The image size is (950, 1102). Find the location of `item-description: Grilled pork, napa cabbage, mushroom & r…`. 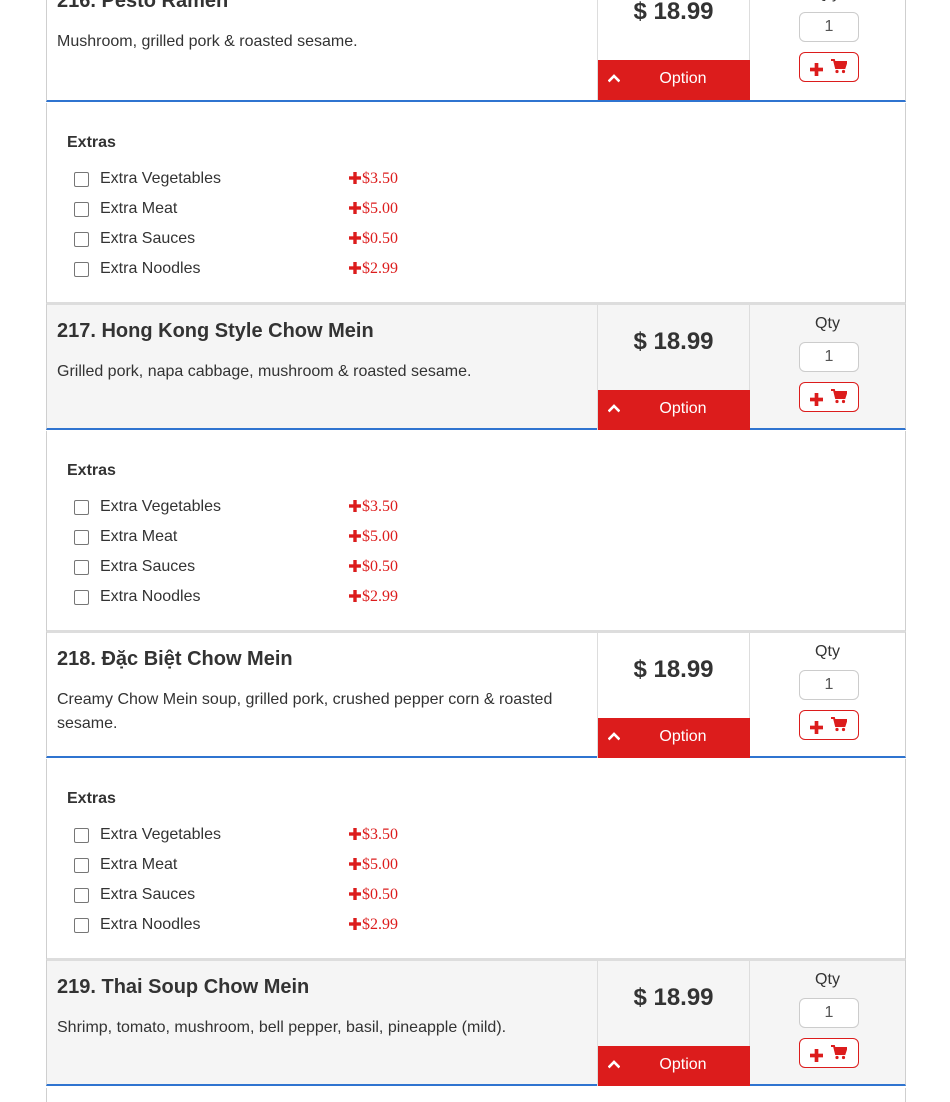

item-description: Grilled pork, napa cabbage, mushroom & r… is located at coordinates (264, 371).